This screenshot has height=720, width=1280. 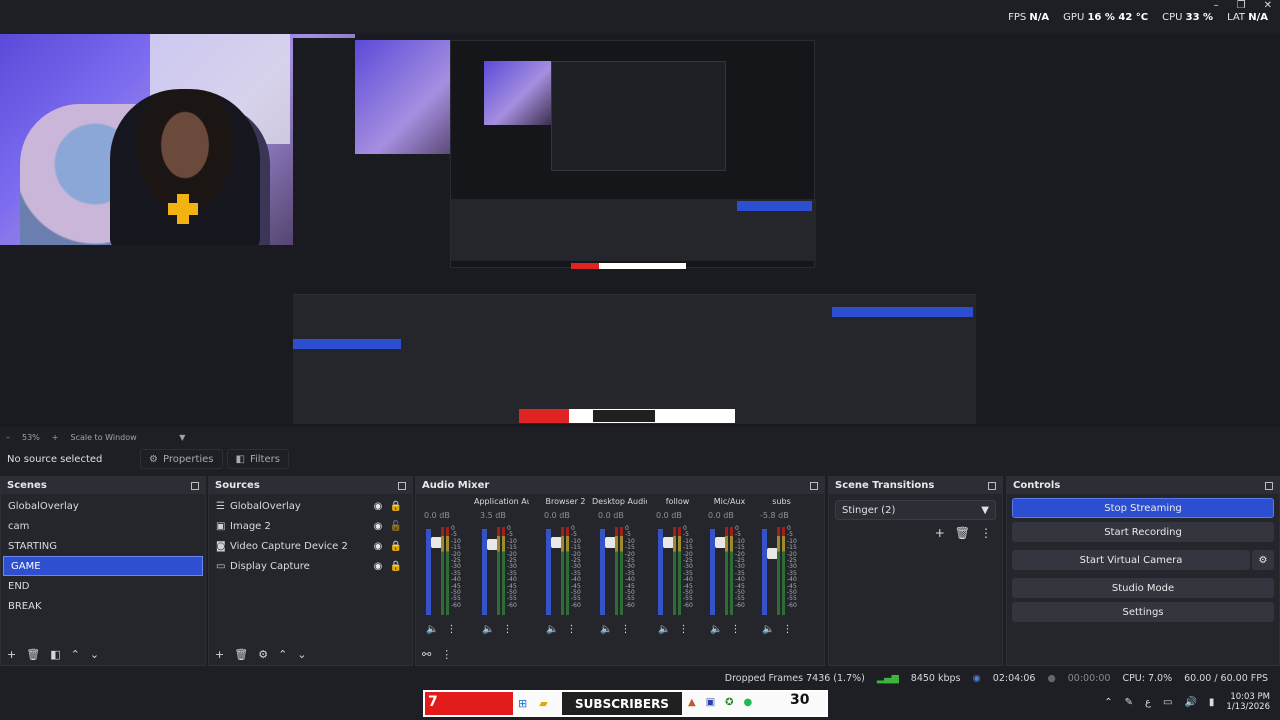 What do you see at coordinates (103, 566) in the screenshot?
I see `scene-item-selected: GAME` at bounding box center [103, 566].